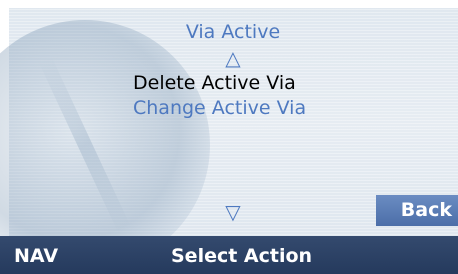  Describe the element at coordinates (417, 210) in the screenshot. I see `back-button: Back` at that location.